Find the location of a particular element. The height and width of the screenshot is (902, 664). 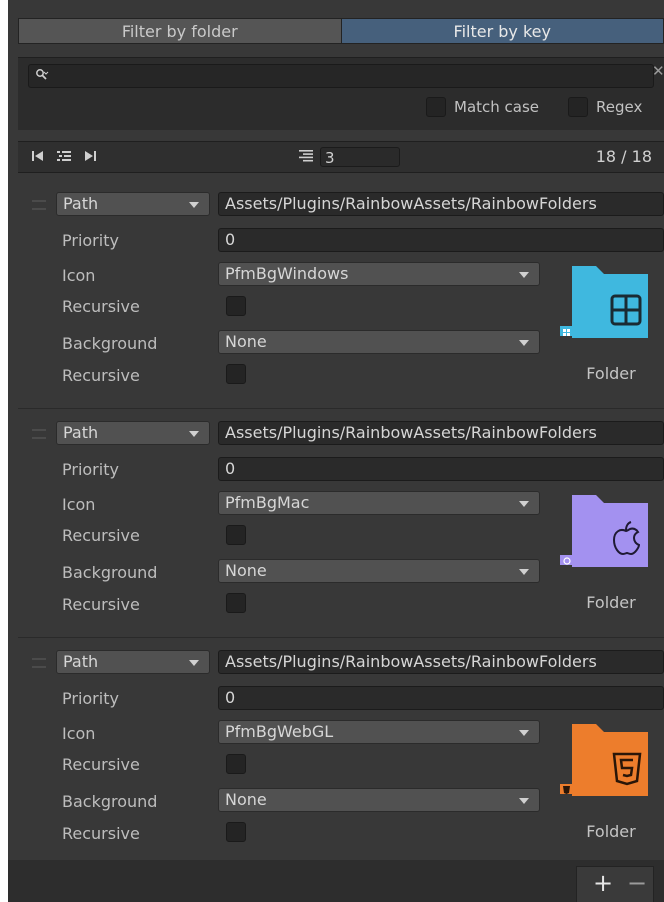

list-footer: + − is located at coordinates (336, 881).